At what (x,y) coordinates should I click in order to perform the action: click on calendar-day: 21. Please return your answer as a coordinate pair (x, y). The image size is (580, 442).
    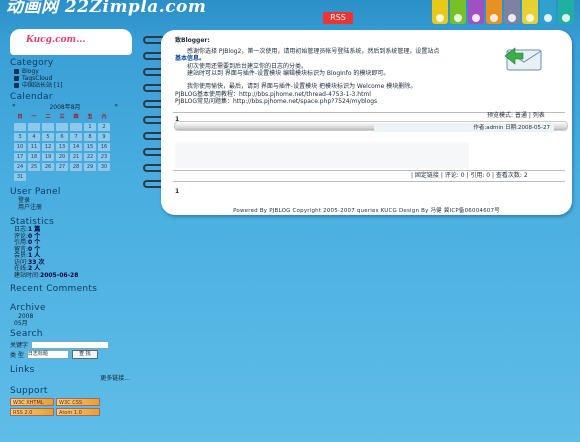
    Looking at the image, I should click on (76, 157).